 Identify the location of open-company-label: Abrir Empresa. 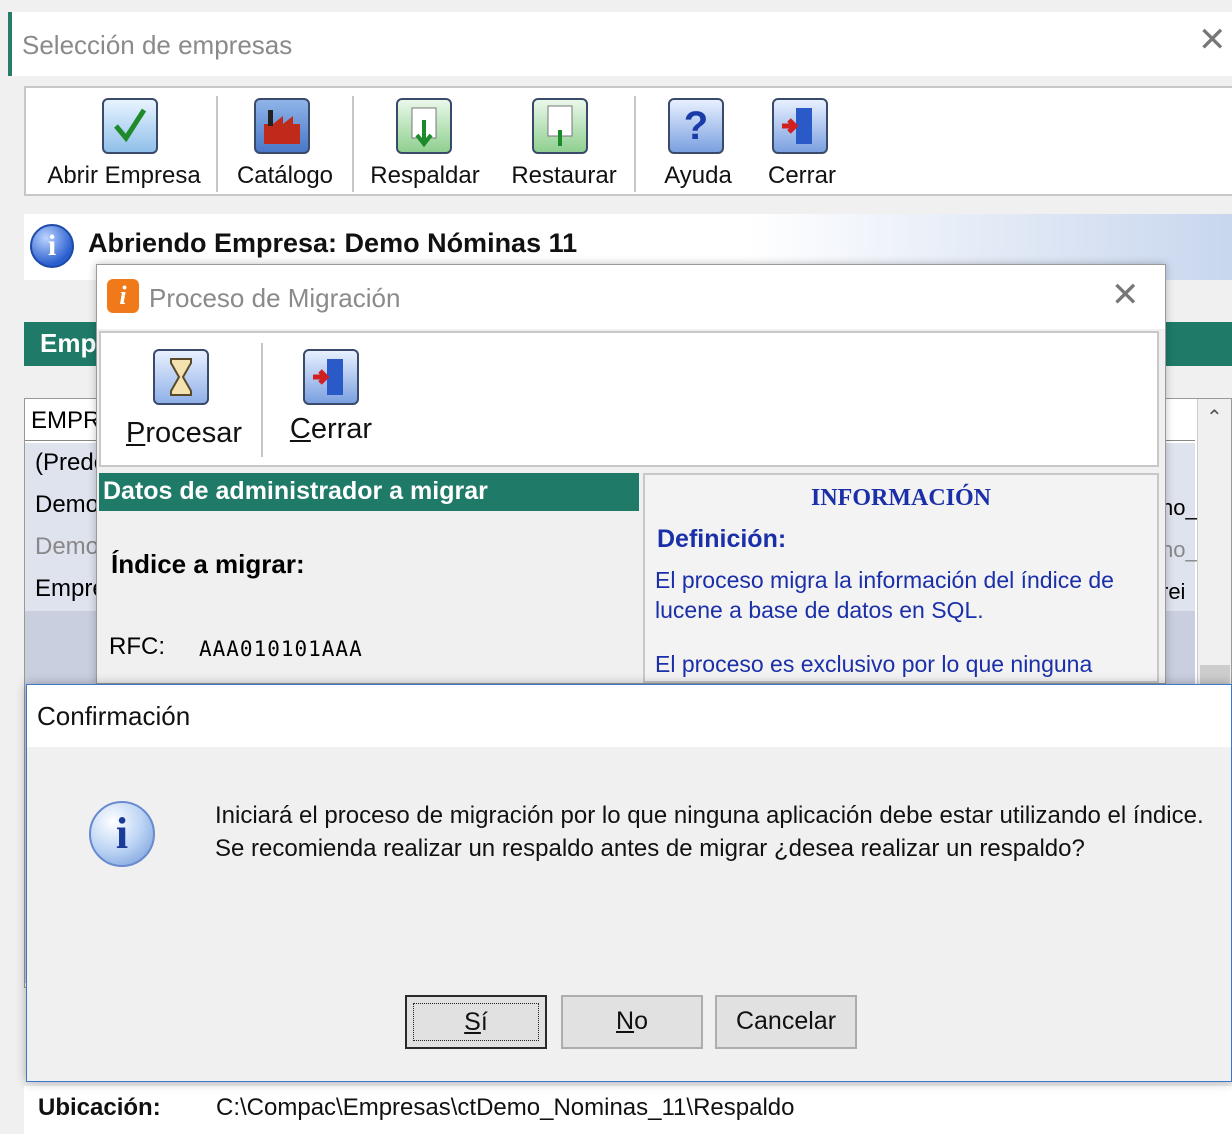
(124, 175).